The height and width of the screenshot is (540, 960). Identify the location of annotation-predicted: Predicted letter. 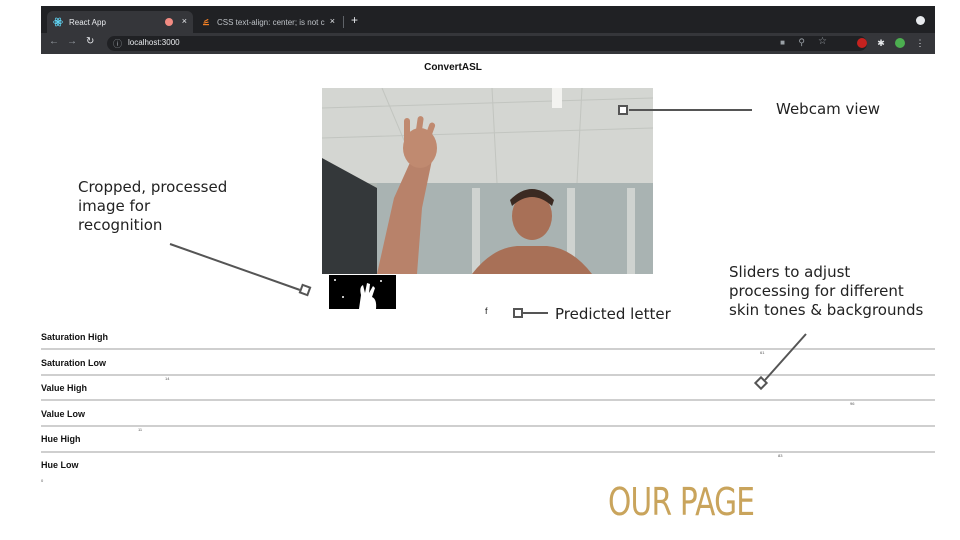
(613, 314).